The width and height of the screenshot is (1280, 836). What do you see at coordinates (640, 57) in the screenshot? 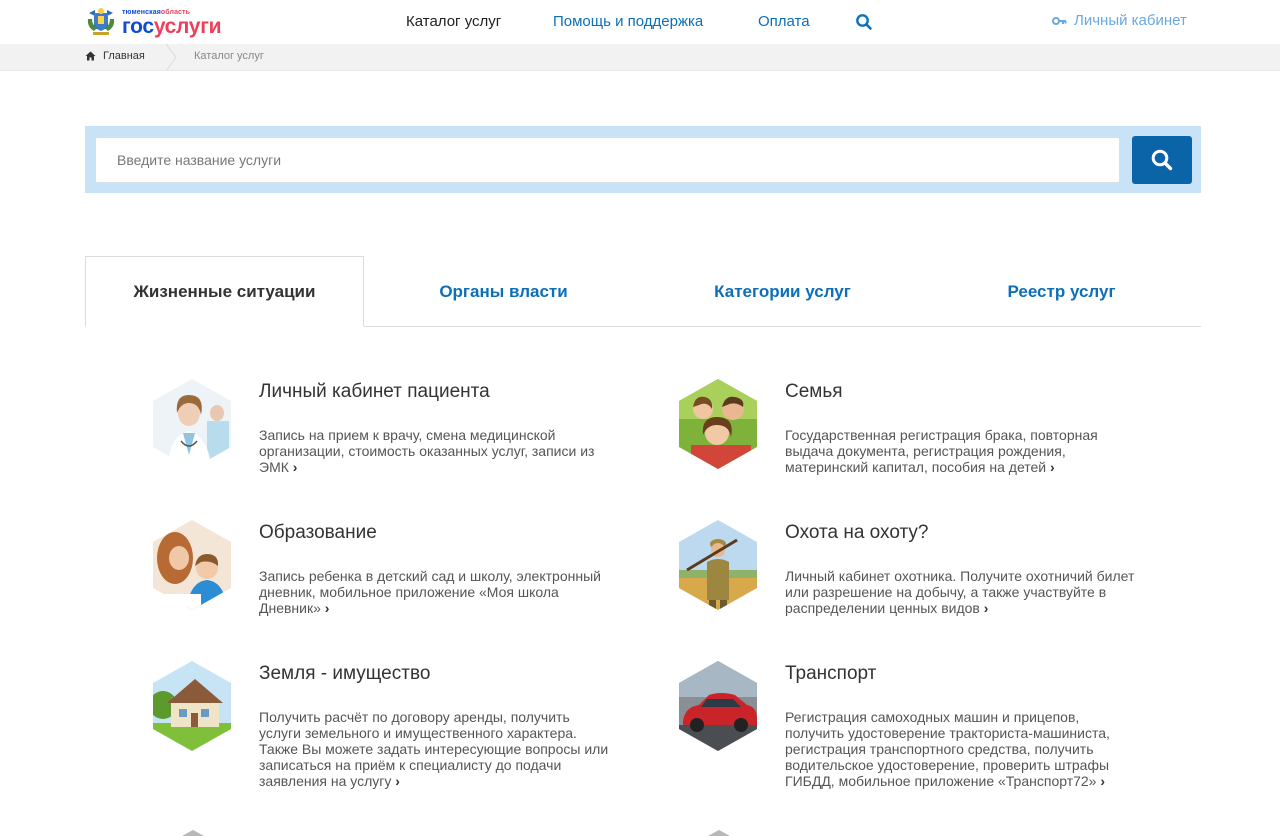
I see `breadcrumb: Главная Каталог услуг` at bounding box center [640, 57].